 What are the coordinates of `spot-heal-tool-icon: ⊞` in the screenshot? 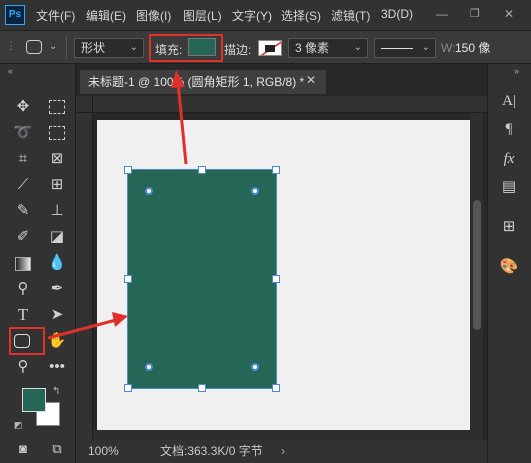 It's located at (57, 185).